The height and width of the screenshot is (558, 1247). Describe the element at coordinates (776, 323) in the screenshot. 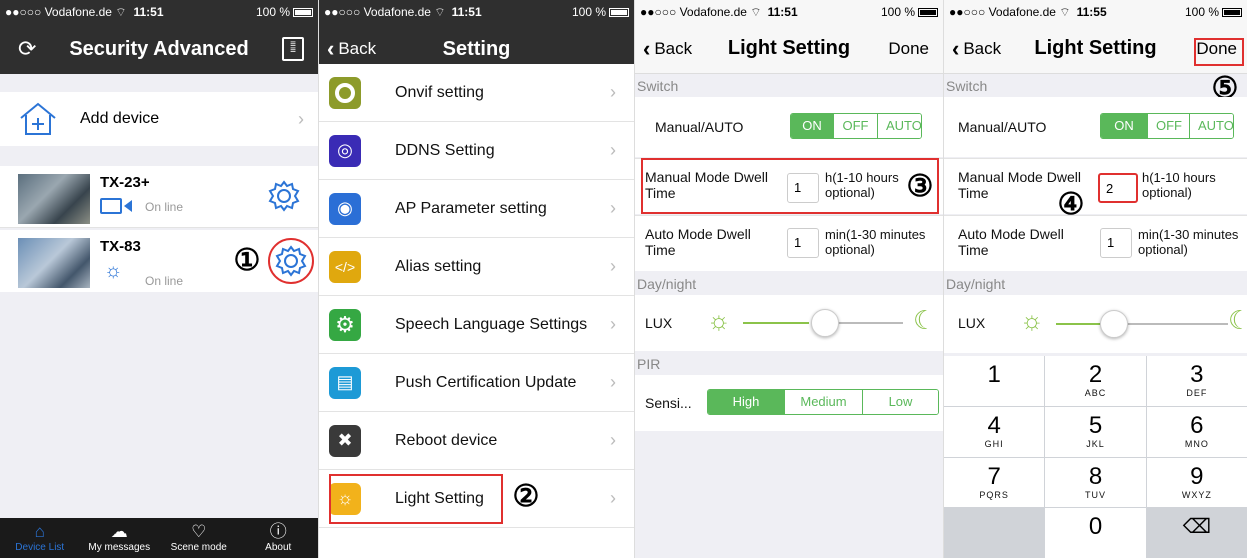

I see `lux-slider-fill` at that location.